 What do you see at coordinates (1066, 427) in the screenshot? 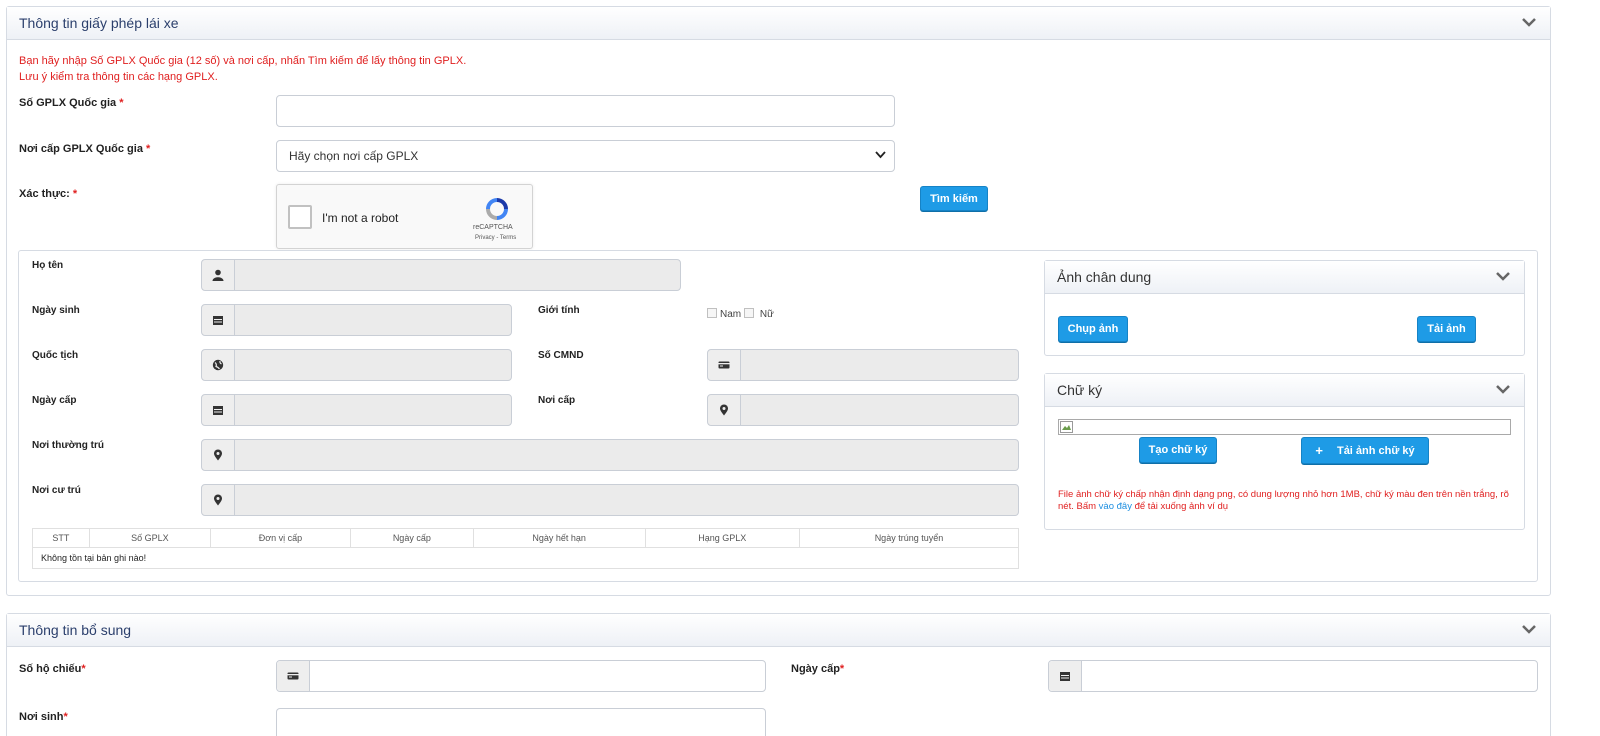
I see `broken-image-icon` at bounding box center [1066, 427].